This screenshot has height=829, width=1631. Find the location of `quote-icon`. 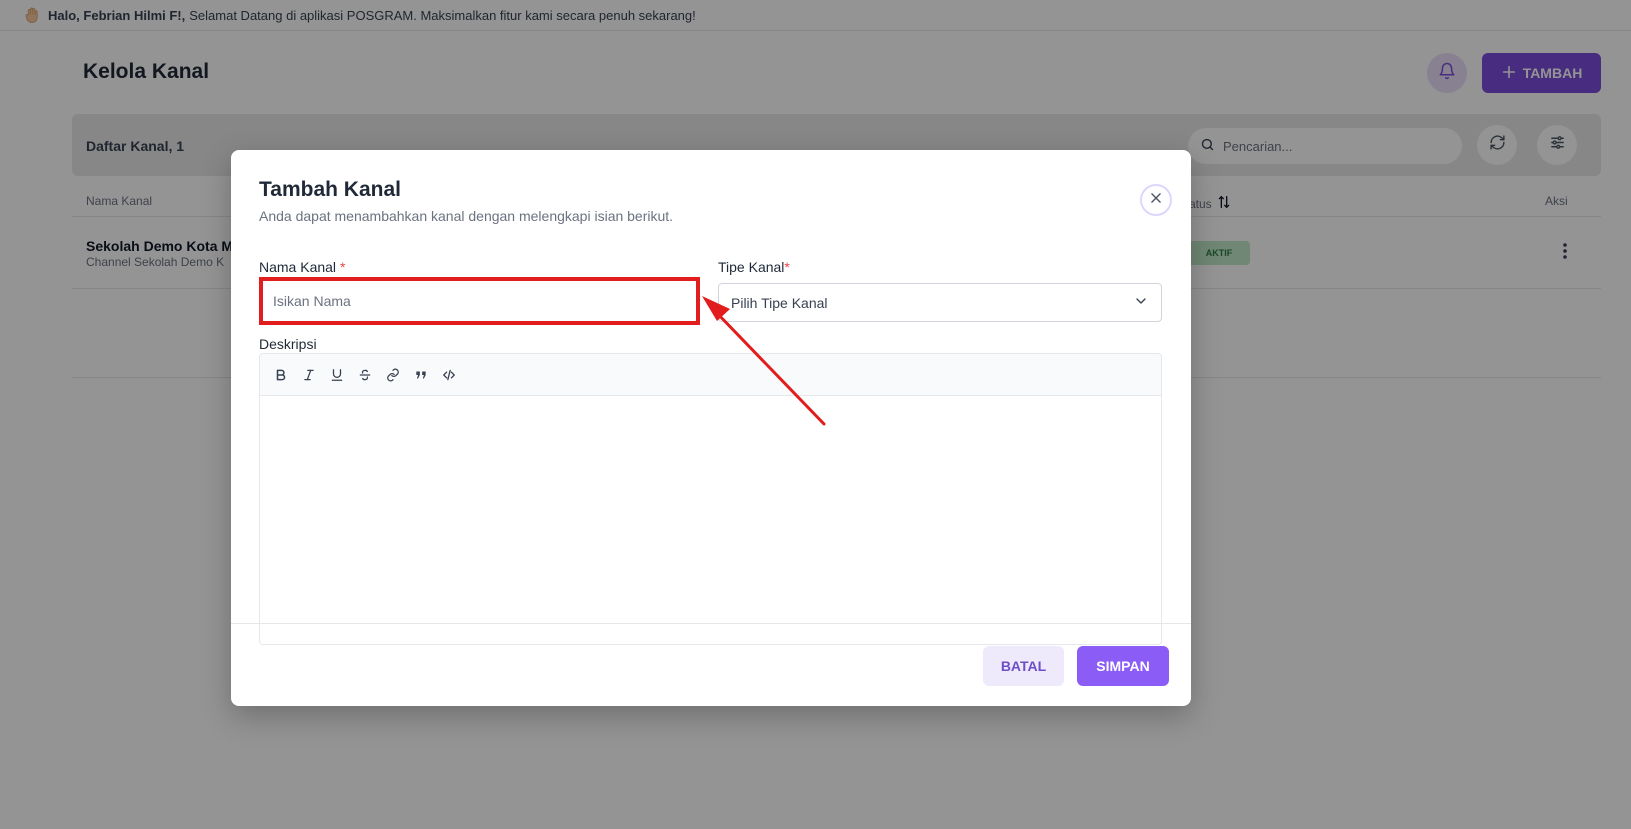

quote-icon is located at coordinates (421, 375).